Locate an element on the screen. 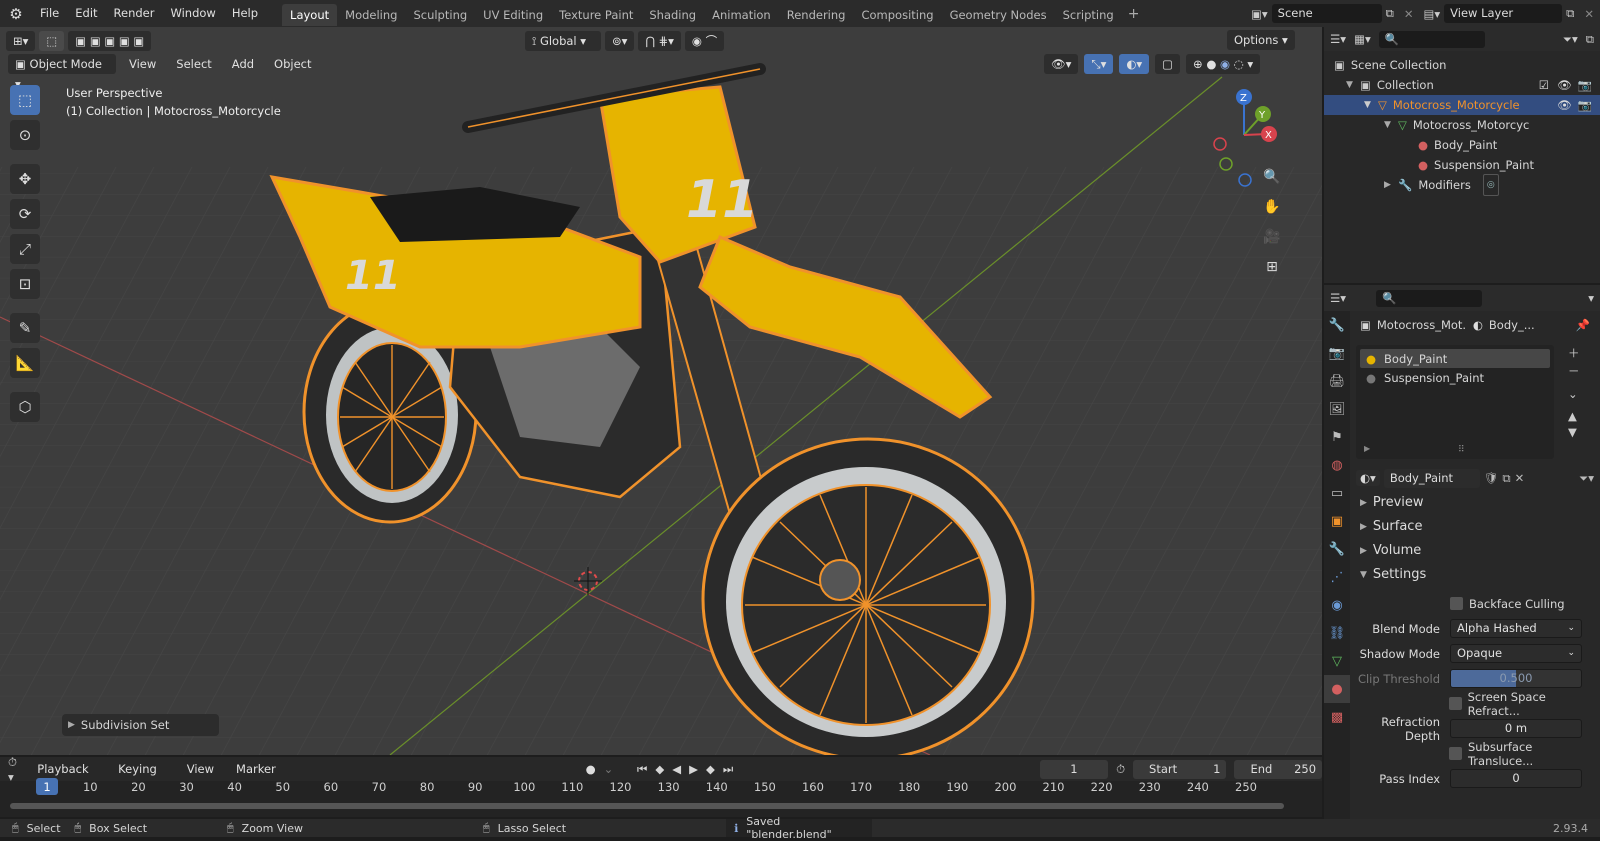  keyframe-type-icon: ⌄ is located at coordinates (609, 769).